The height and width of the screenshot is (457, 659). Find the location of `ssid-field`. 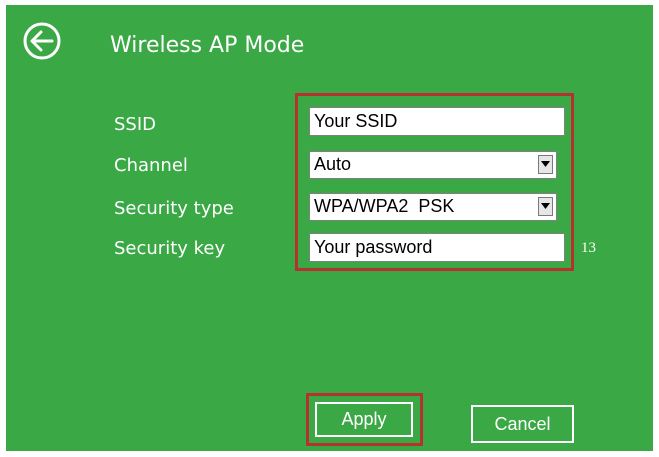

ssid-field is located at coordinates (437, 121).